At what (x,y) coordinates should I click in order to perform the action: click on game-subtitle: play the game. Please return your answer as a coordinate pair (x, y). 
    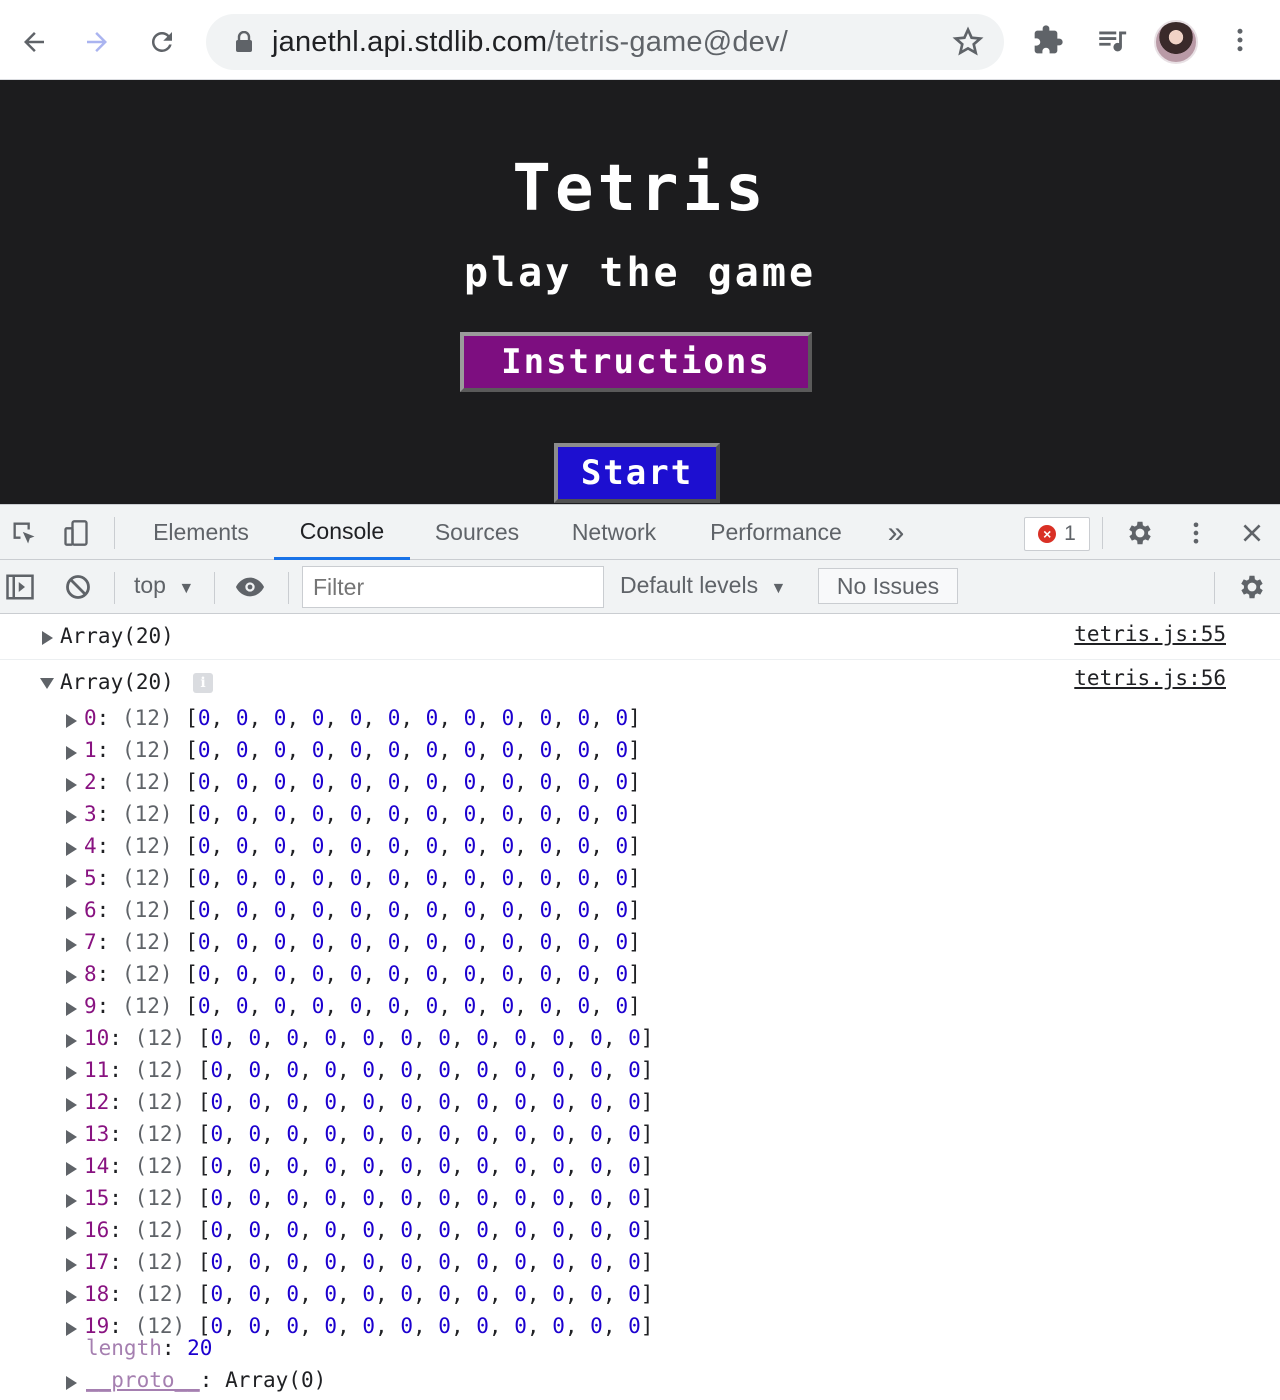
    Looking at the image, I should click on (640, 273).